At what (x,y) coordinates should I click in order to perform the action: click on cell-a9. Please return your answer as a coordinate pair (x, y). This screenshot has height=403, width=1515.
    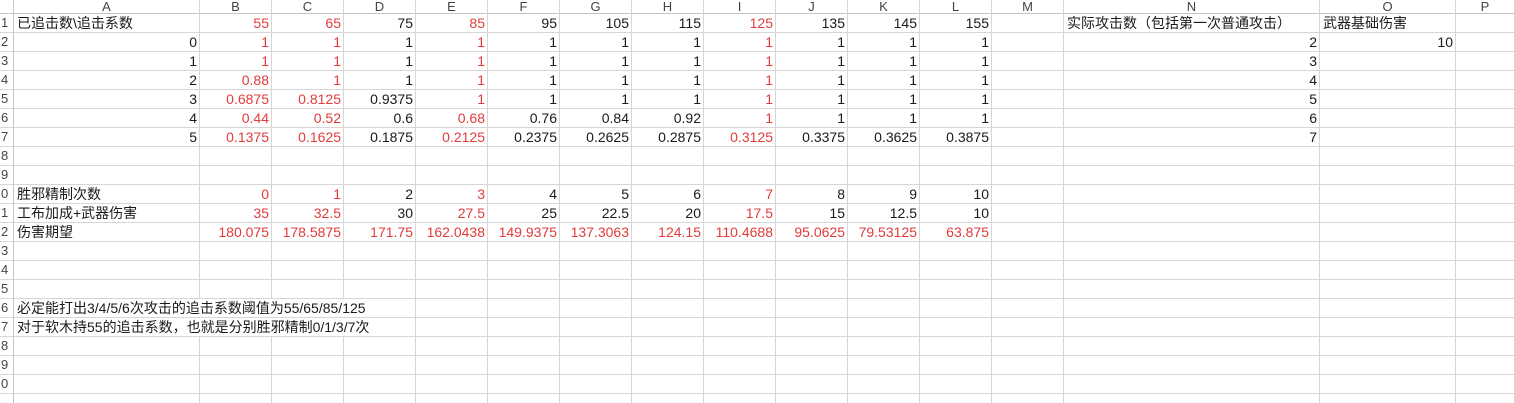
    Looking at the image, I should click on (107, 175).